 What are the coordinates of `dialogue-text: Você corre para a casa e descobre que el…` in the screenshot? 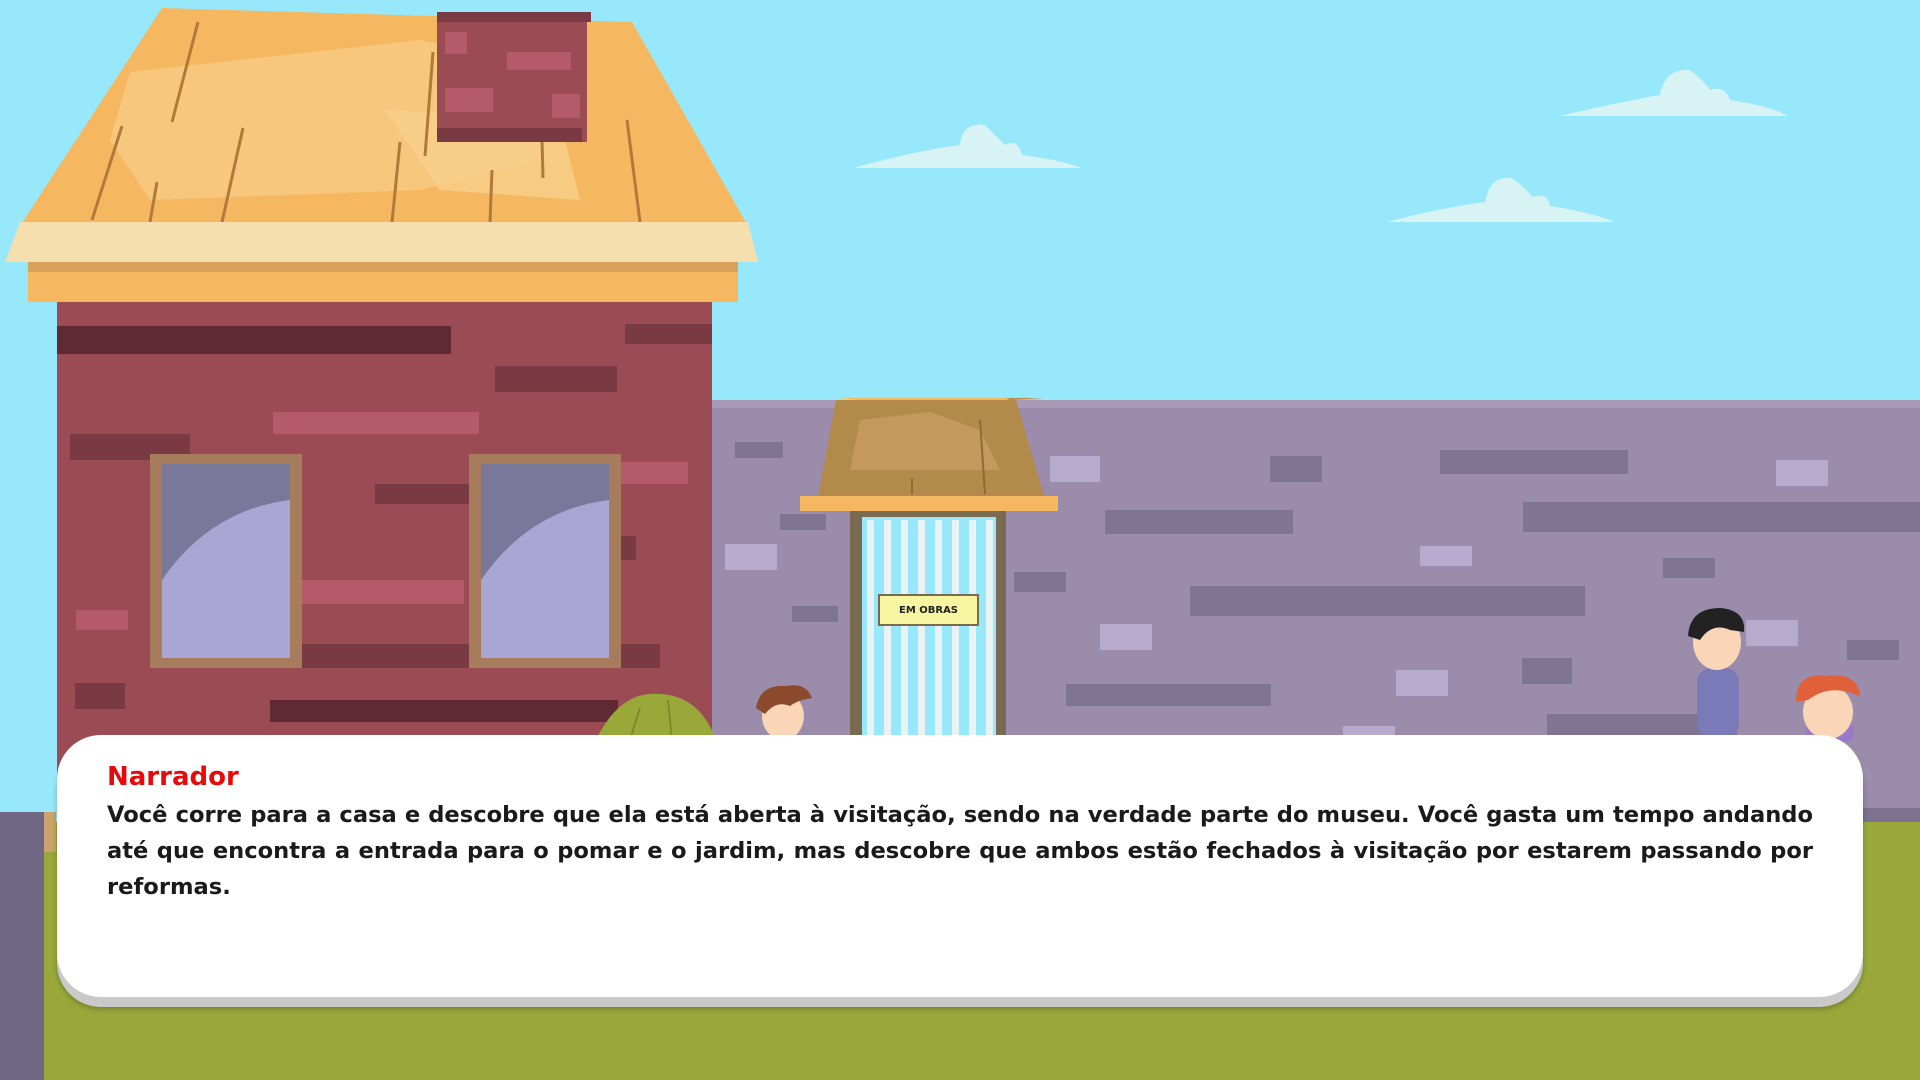 It's located at (960, 851).